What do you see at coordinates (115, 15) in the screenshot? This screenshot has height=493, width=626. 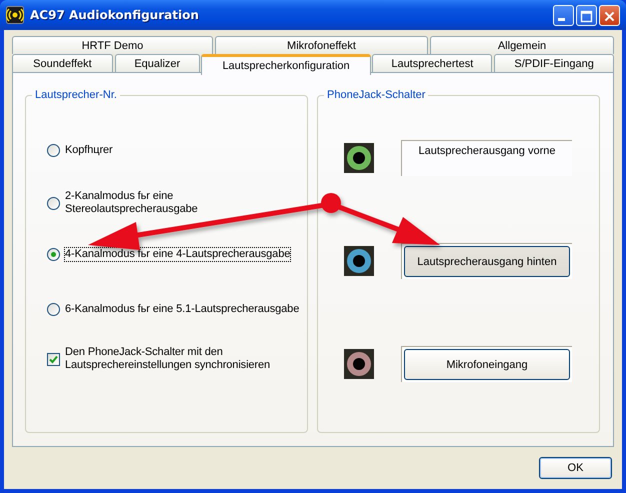 I see `window-title: AC97 Audiokonfiguration` at bounding box center [115, 15].